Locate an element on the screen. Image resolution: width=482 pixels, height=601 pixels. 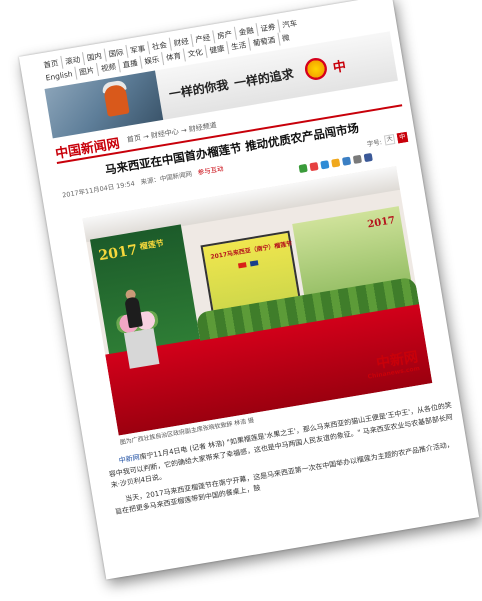
banner-slogan-1: 一样的你我 is located at coordinates (198, 89).